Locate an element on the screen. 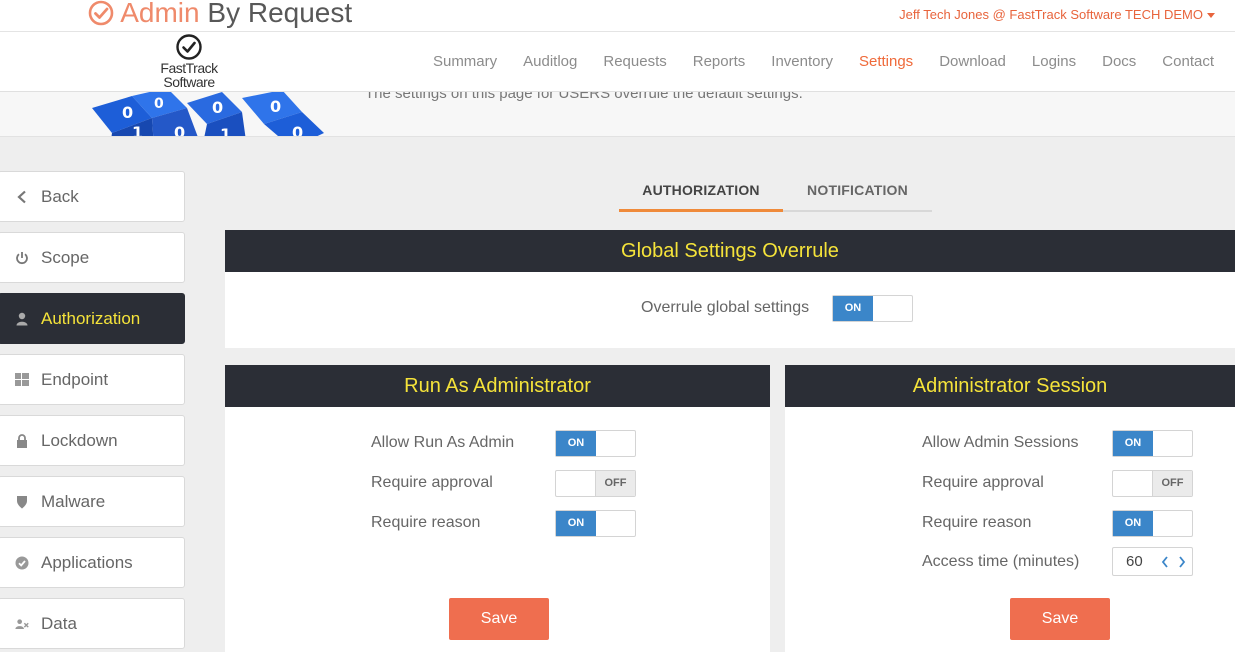 This screenshot has height=652, width=1235. allow-admin-sessions-label: Allow Admin Sessions is located at coordinates (1000, 442).